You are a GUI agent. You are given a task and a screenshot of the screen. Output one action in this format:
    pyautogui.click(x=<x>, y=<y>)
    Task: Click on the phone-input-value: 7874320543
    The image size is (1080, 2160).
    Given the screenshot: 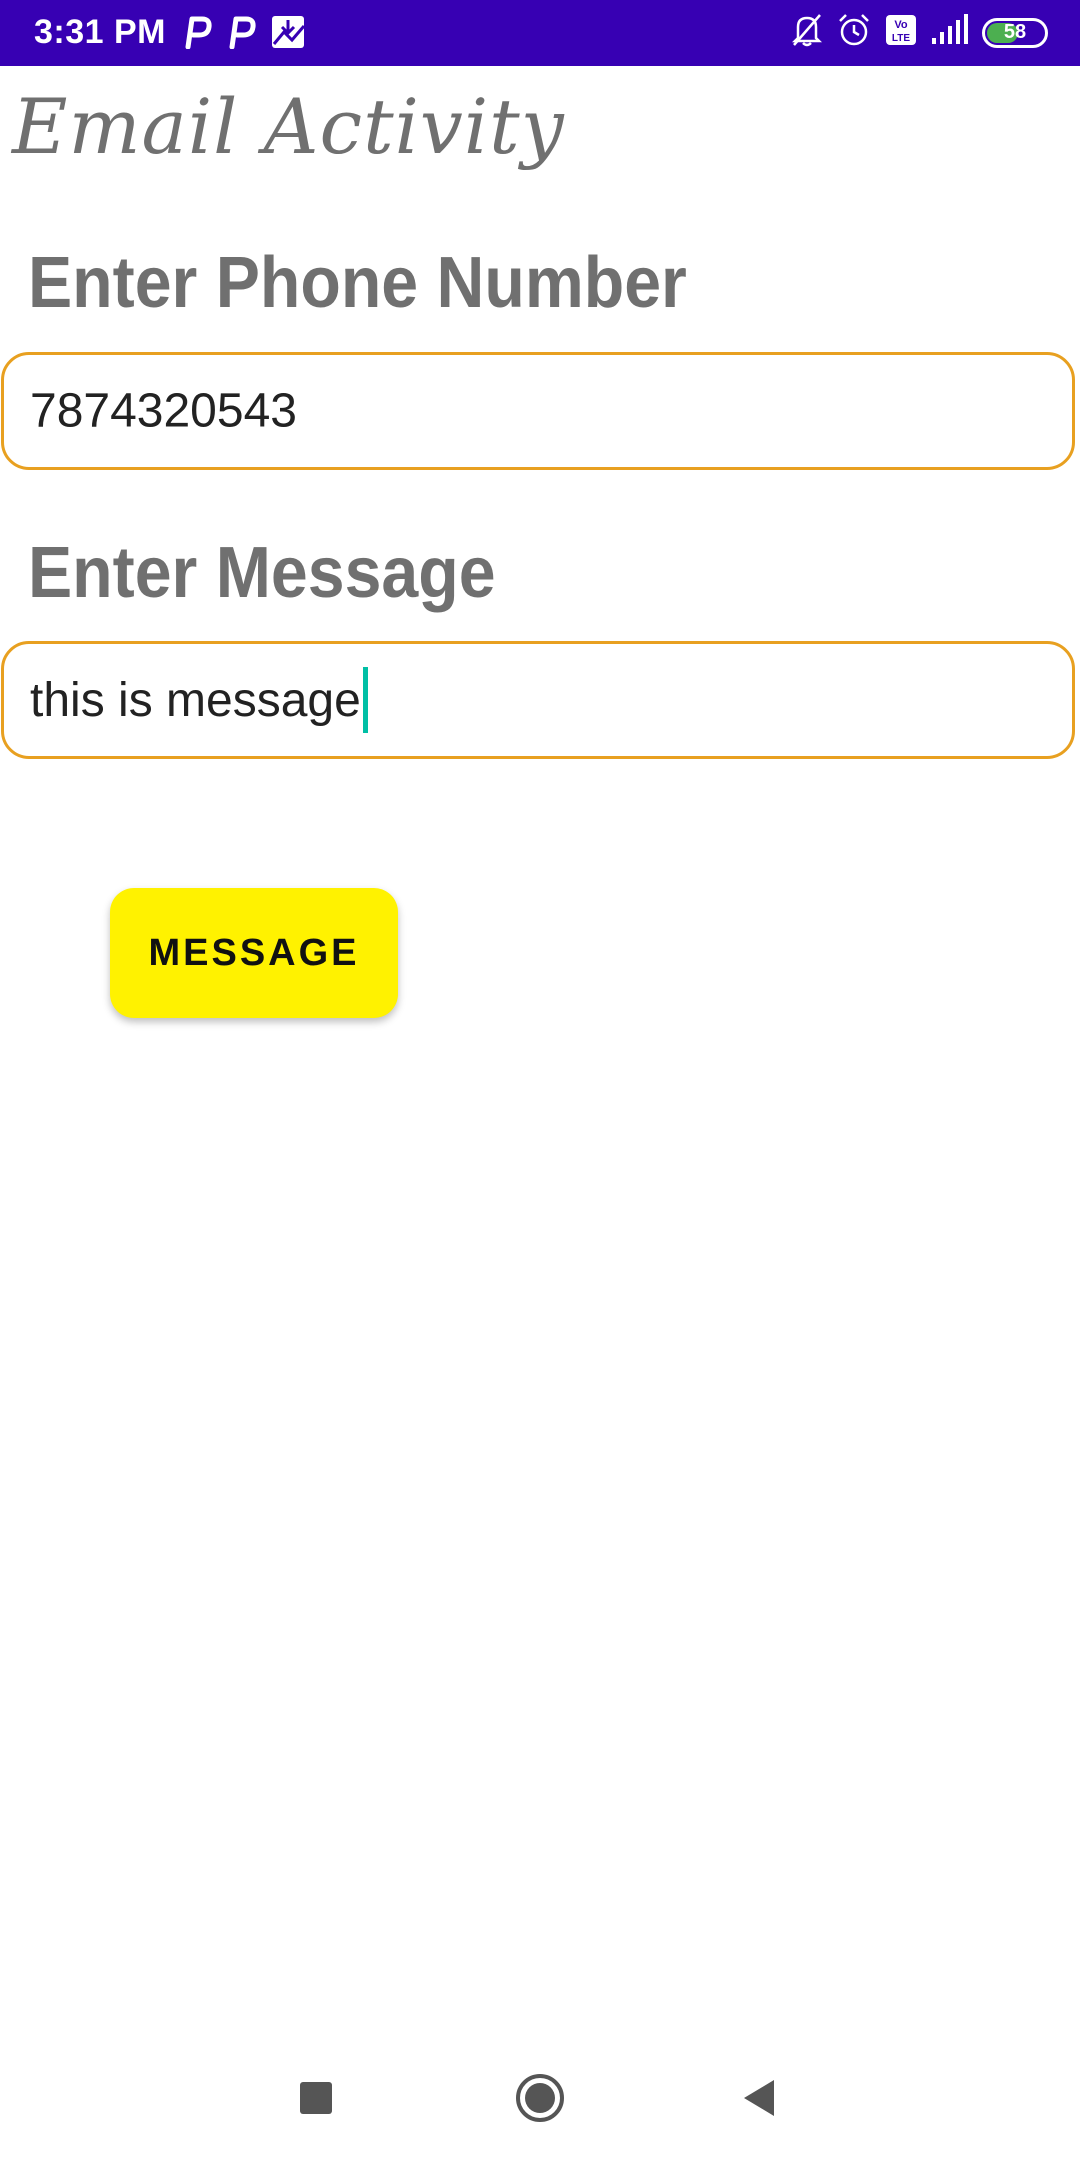 What is the action you would take?
    pyautogui.click(x=163, y=411)
    